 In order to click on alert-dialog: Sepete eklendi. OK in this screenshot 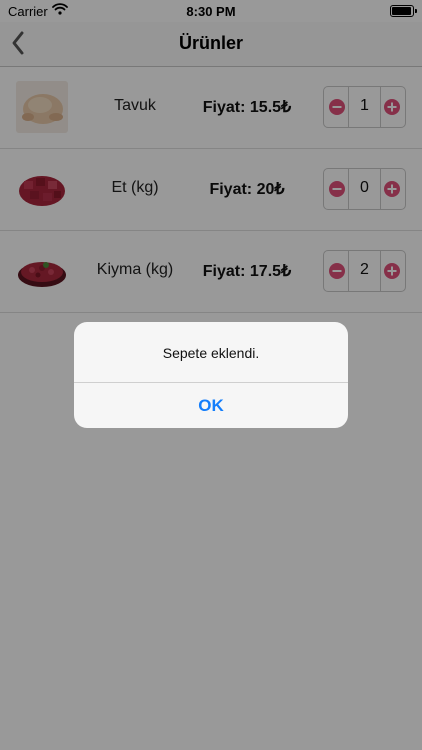, I will do `click(211, 375)`.